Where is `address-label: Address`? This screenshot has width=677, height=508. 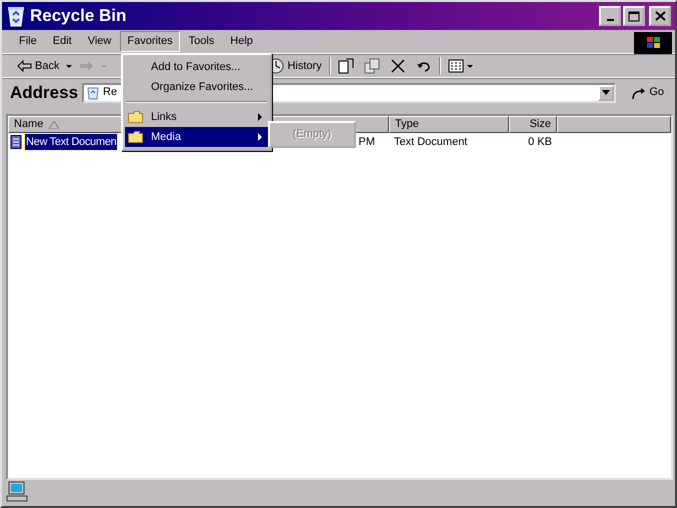
address-label: Address is located at coordinates (44, 93).